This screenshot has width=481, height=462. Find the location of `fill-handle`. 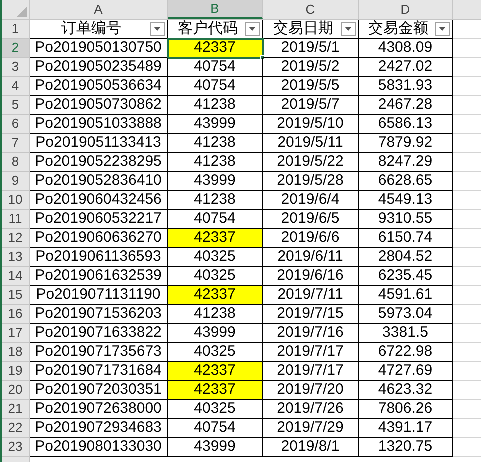

fill-handle is located at coordinates (262, 57).